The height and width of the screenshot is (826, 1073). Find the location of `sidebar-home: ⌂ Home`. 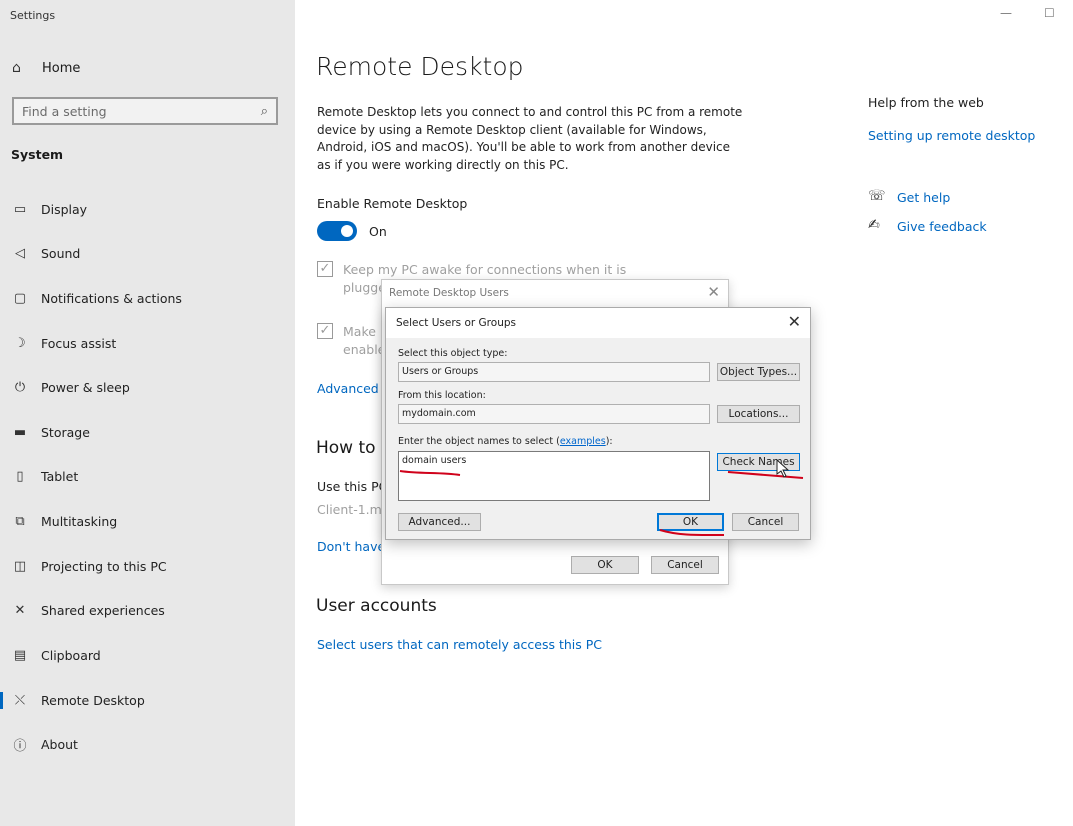

sidebar-home: ⌂ Home is located at coordinates (46, 68).